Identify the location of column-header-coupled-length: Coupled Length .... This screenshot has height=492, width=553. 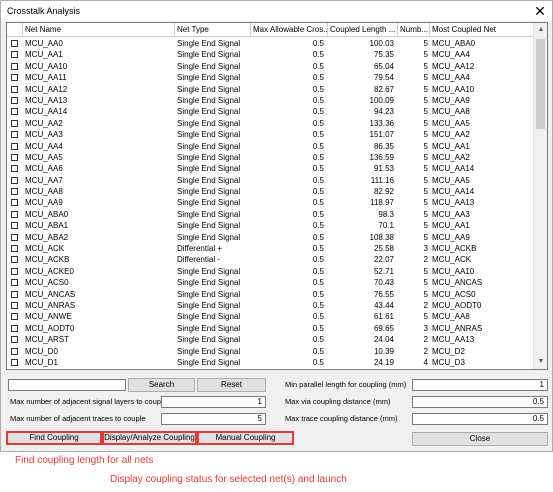
(363, 30).